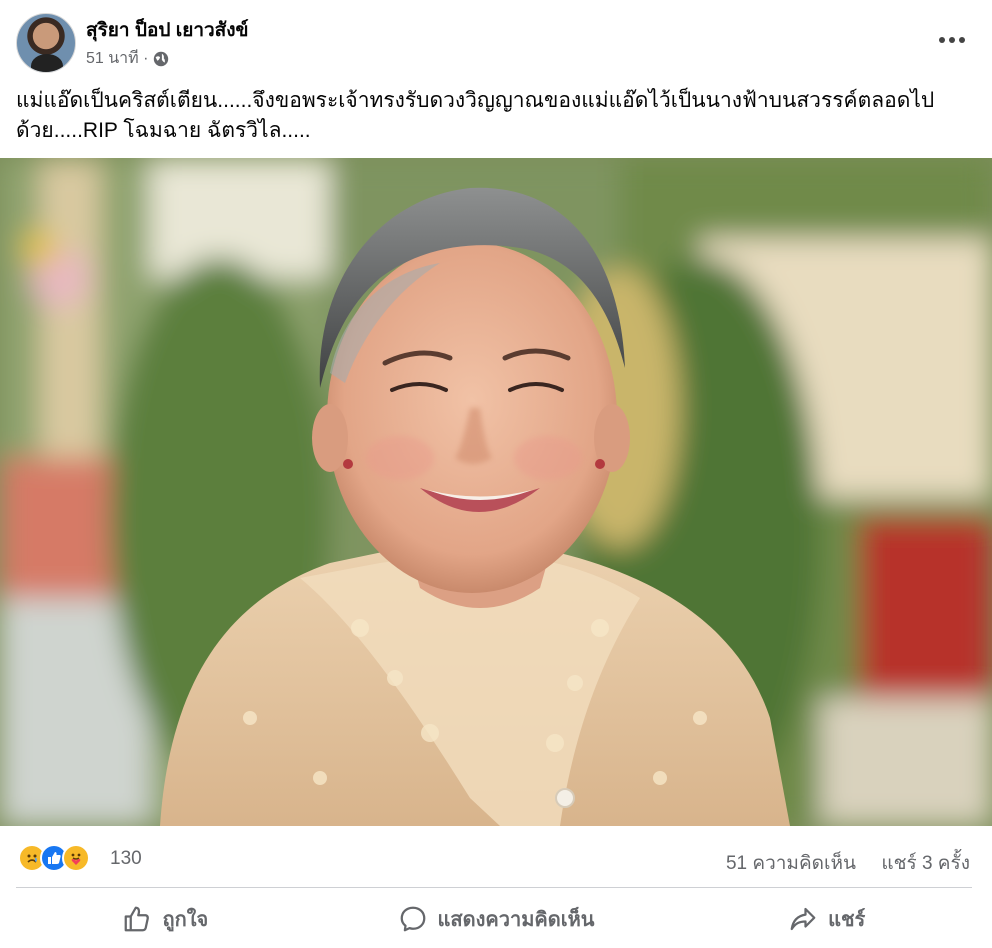 Image resolution: width=992 pixels, height=948 pixels. I want to click on post-meta: 51 นาที ·, so click(128, 58).